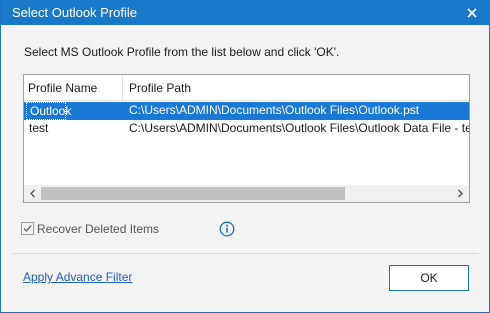  What do you see at coordinates (193, 193) in the screenshot?
I see `scrollbar-thumb` at bounding box center [193, 193].